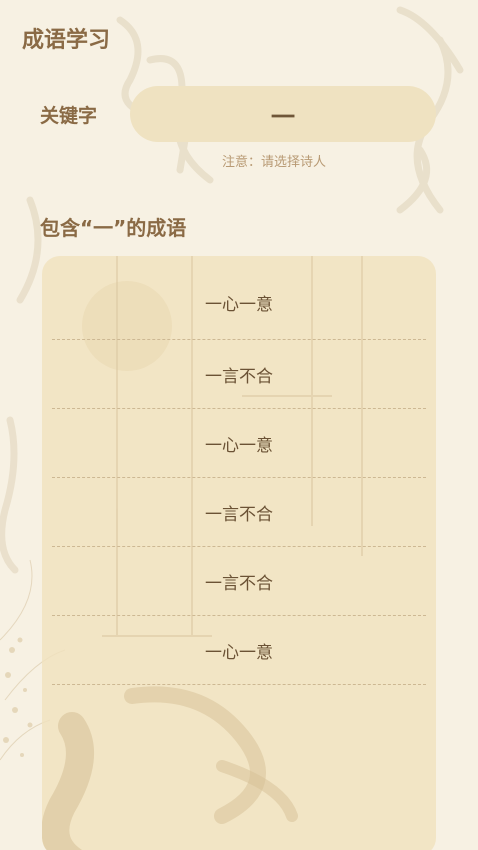 The width and height of the screenshot is (478, 850). Describe the element at coordinates (66, 40) in the screenshot. I see `page-title: 成语学习` at that location.